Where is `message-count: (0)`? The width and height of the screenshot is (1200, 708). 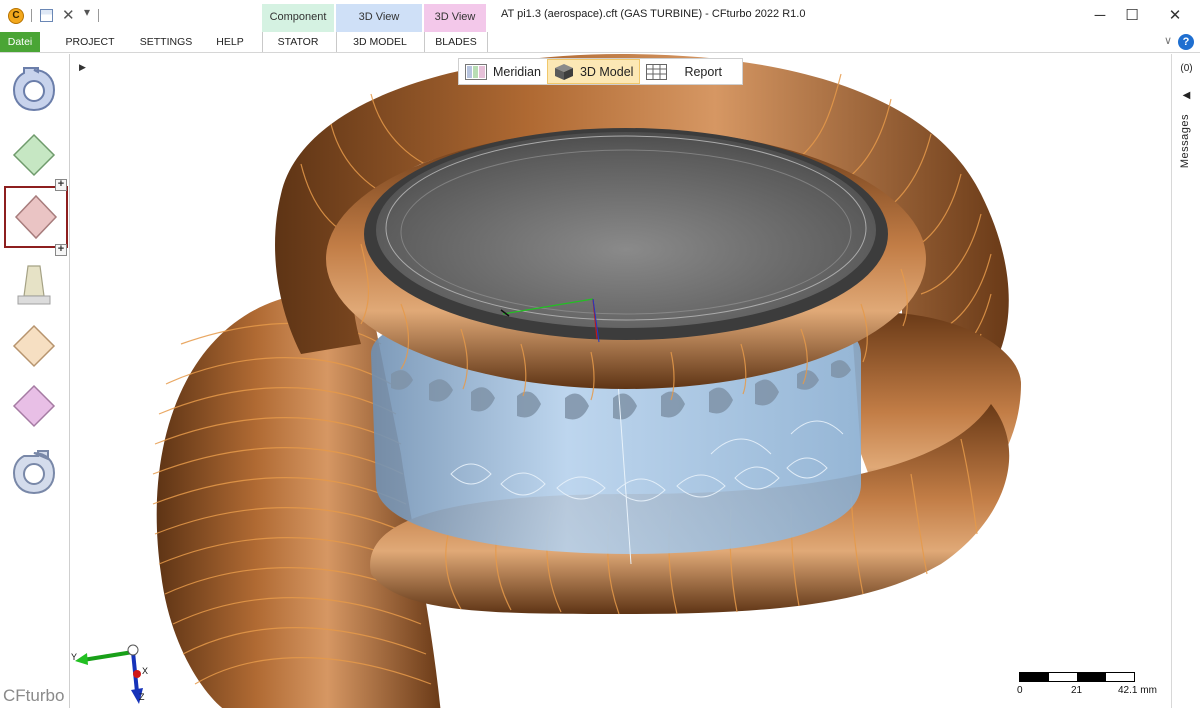 message-count: (0) is located at coordinates (1186, 68).